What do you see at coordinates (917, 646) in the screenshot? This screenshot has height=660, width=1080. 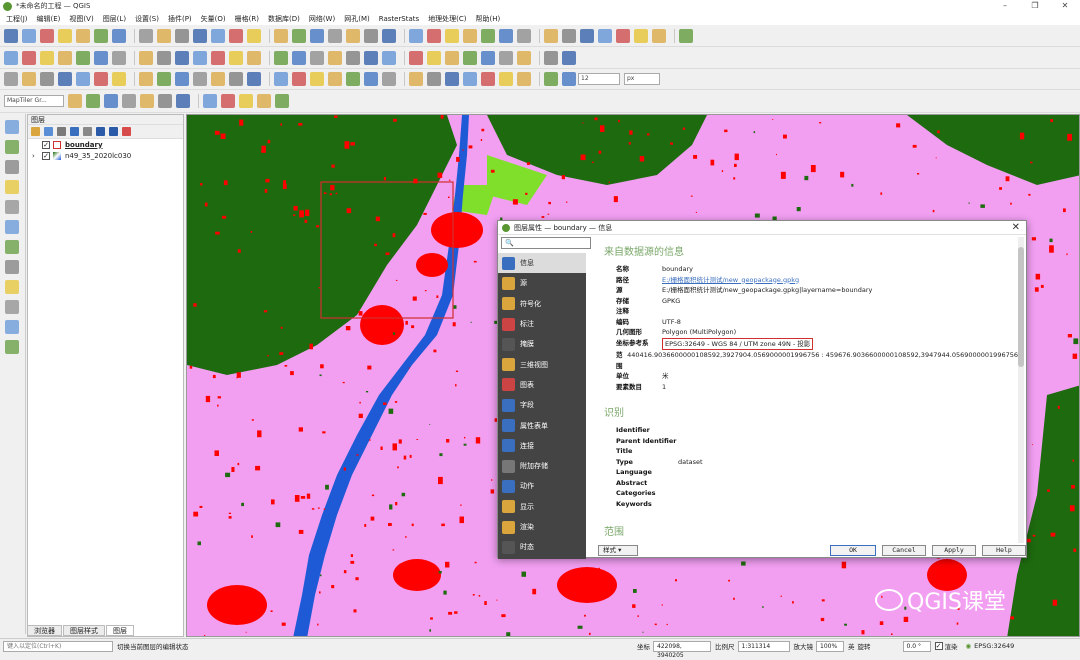 I see `rotation-input: 0.0 °` at bounding box center [917, 646].